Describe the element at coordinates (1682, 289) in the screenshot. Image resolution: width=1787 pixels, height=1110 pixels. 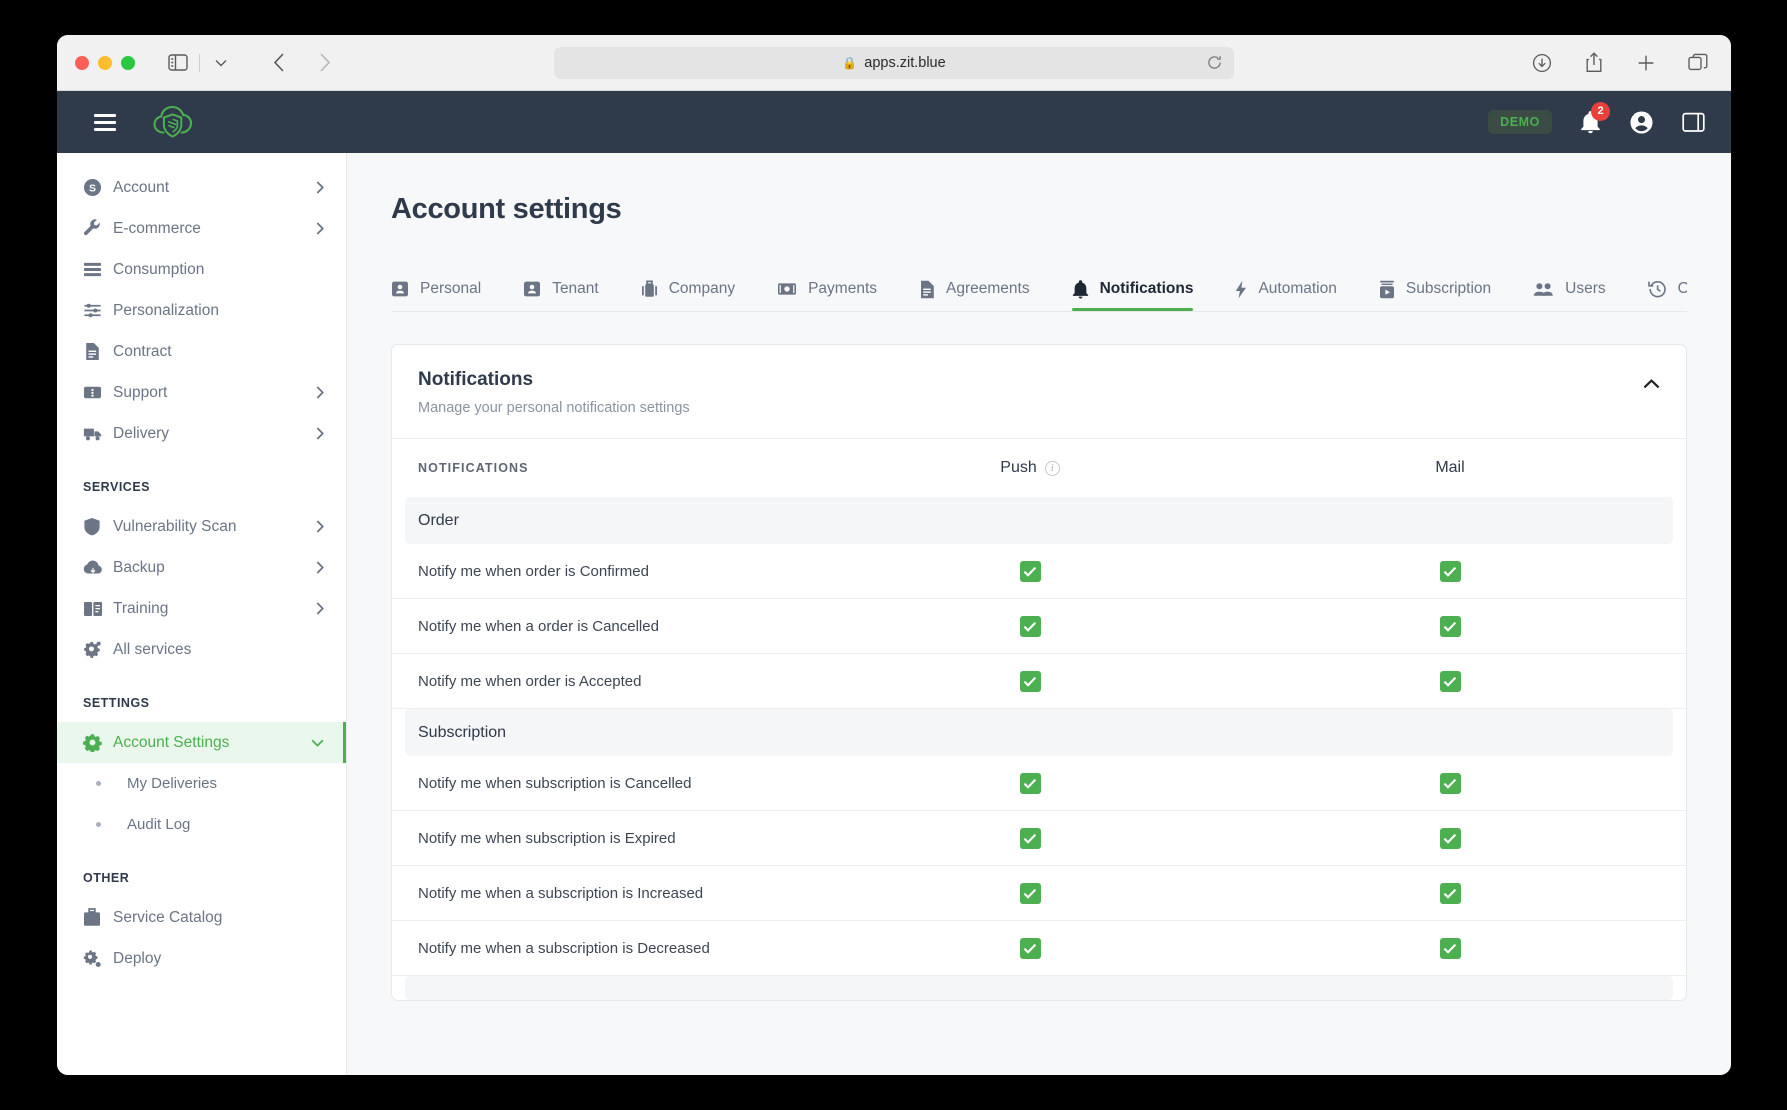
I see `tab-label: Order hi` at that location.